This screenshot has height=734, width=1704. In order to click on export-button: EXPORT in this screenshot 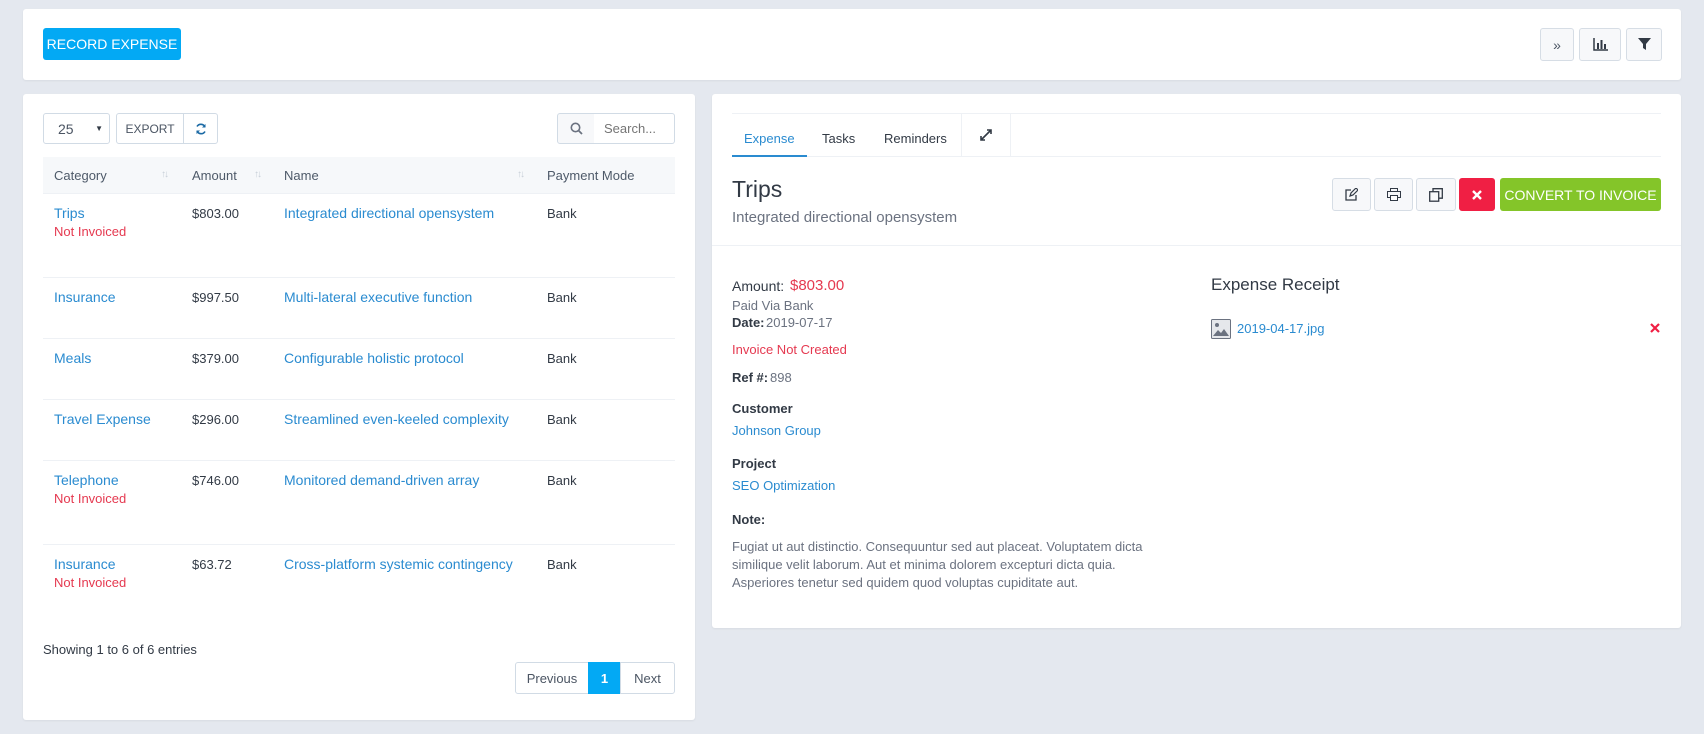, I will do `click(150, 128)`.